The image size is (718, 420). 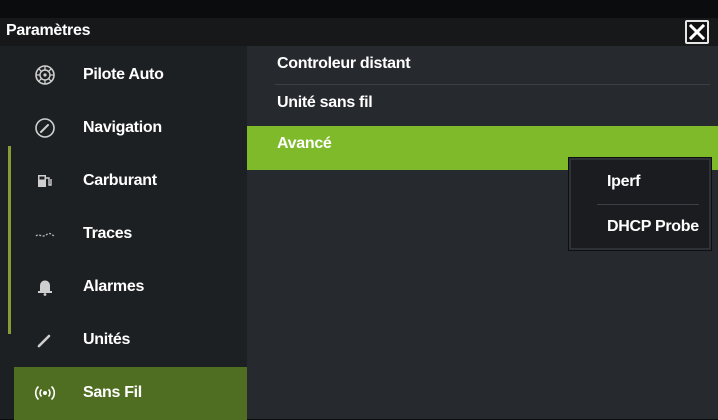 What do you see at coordinates (122, 127) in the screenshot?
I see `sidebar-item-label: Navigation` at bounding box center [122, 127].